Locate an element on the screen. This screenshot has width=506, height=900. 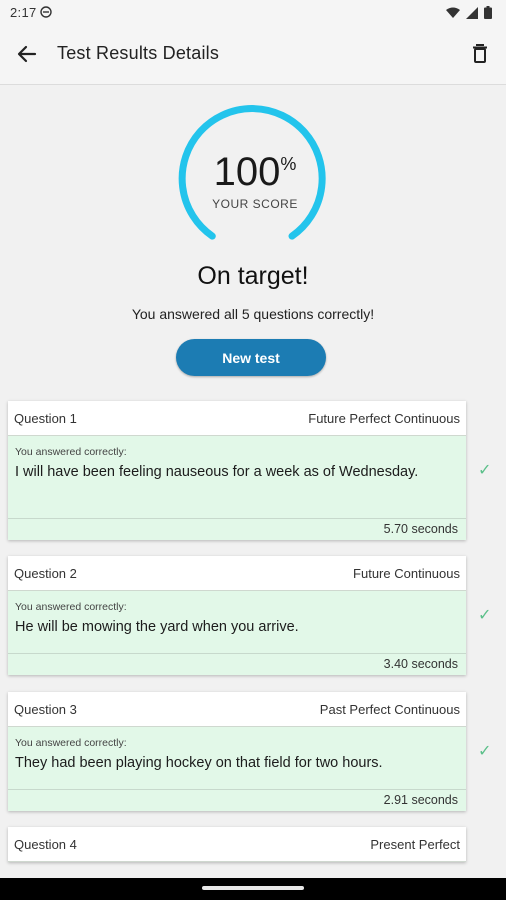
answer-time: 3.40 seconds is located at coordinates (237, 664).